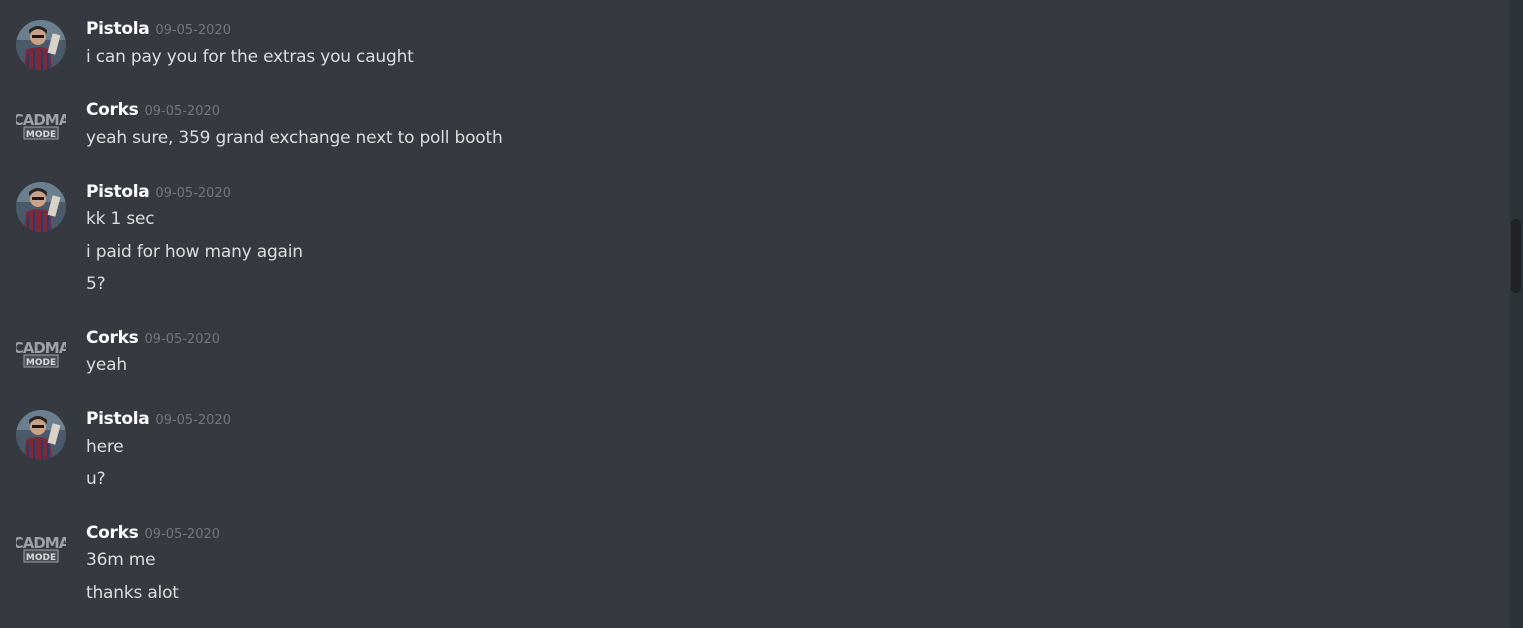  I want to click on message-text: yeah, so click(106, 365).